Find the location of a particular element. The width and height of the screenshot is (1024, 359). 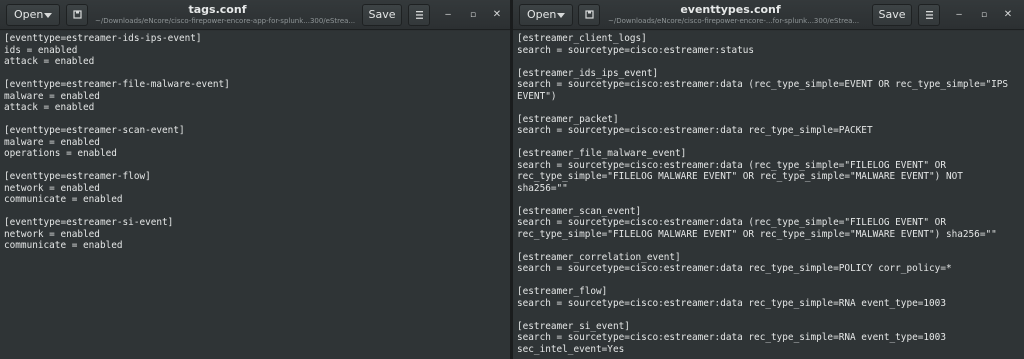

editor-line: EVENT") is located at coordinates (537, 96).